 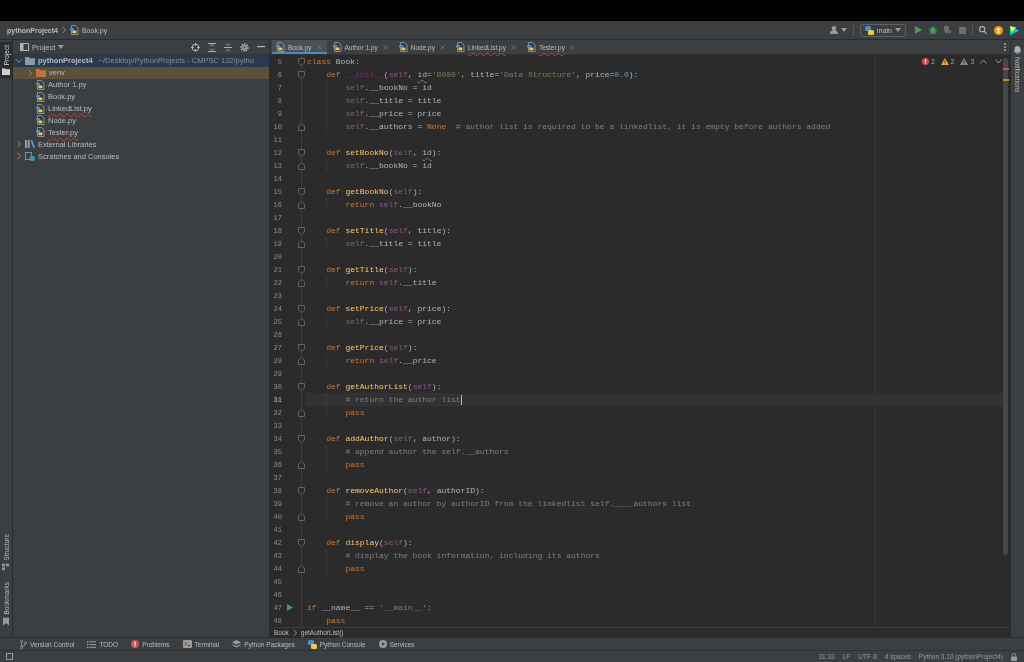 I want to click on logo-icon, so click(x=1014, y=30).